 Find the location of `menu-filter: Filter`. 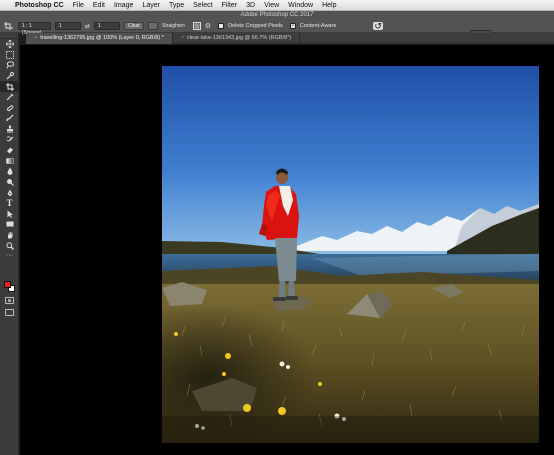

menu-filter: Filter is located at coordinates (230, 5).